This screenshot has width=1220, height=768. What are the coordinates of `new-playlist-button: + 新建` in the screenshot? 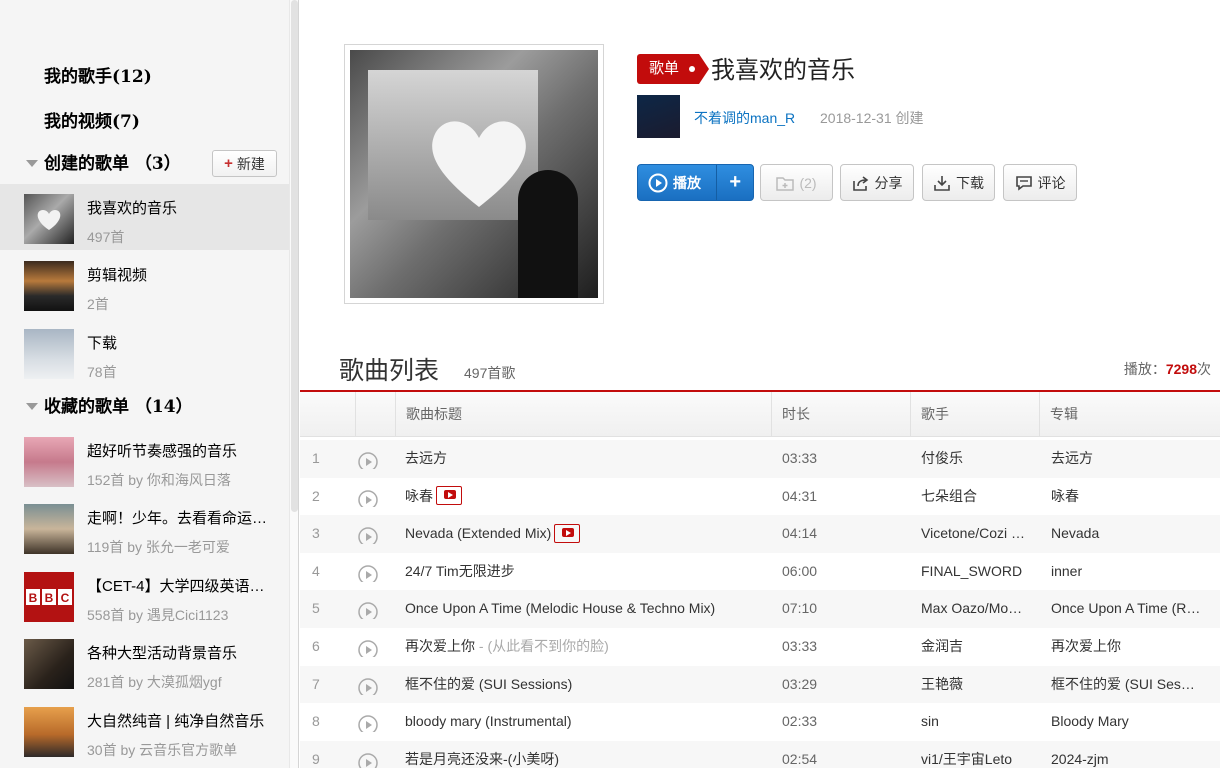 It's located at (244, 163).